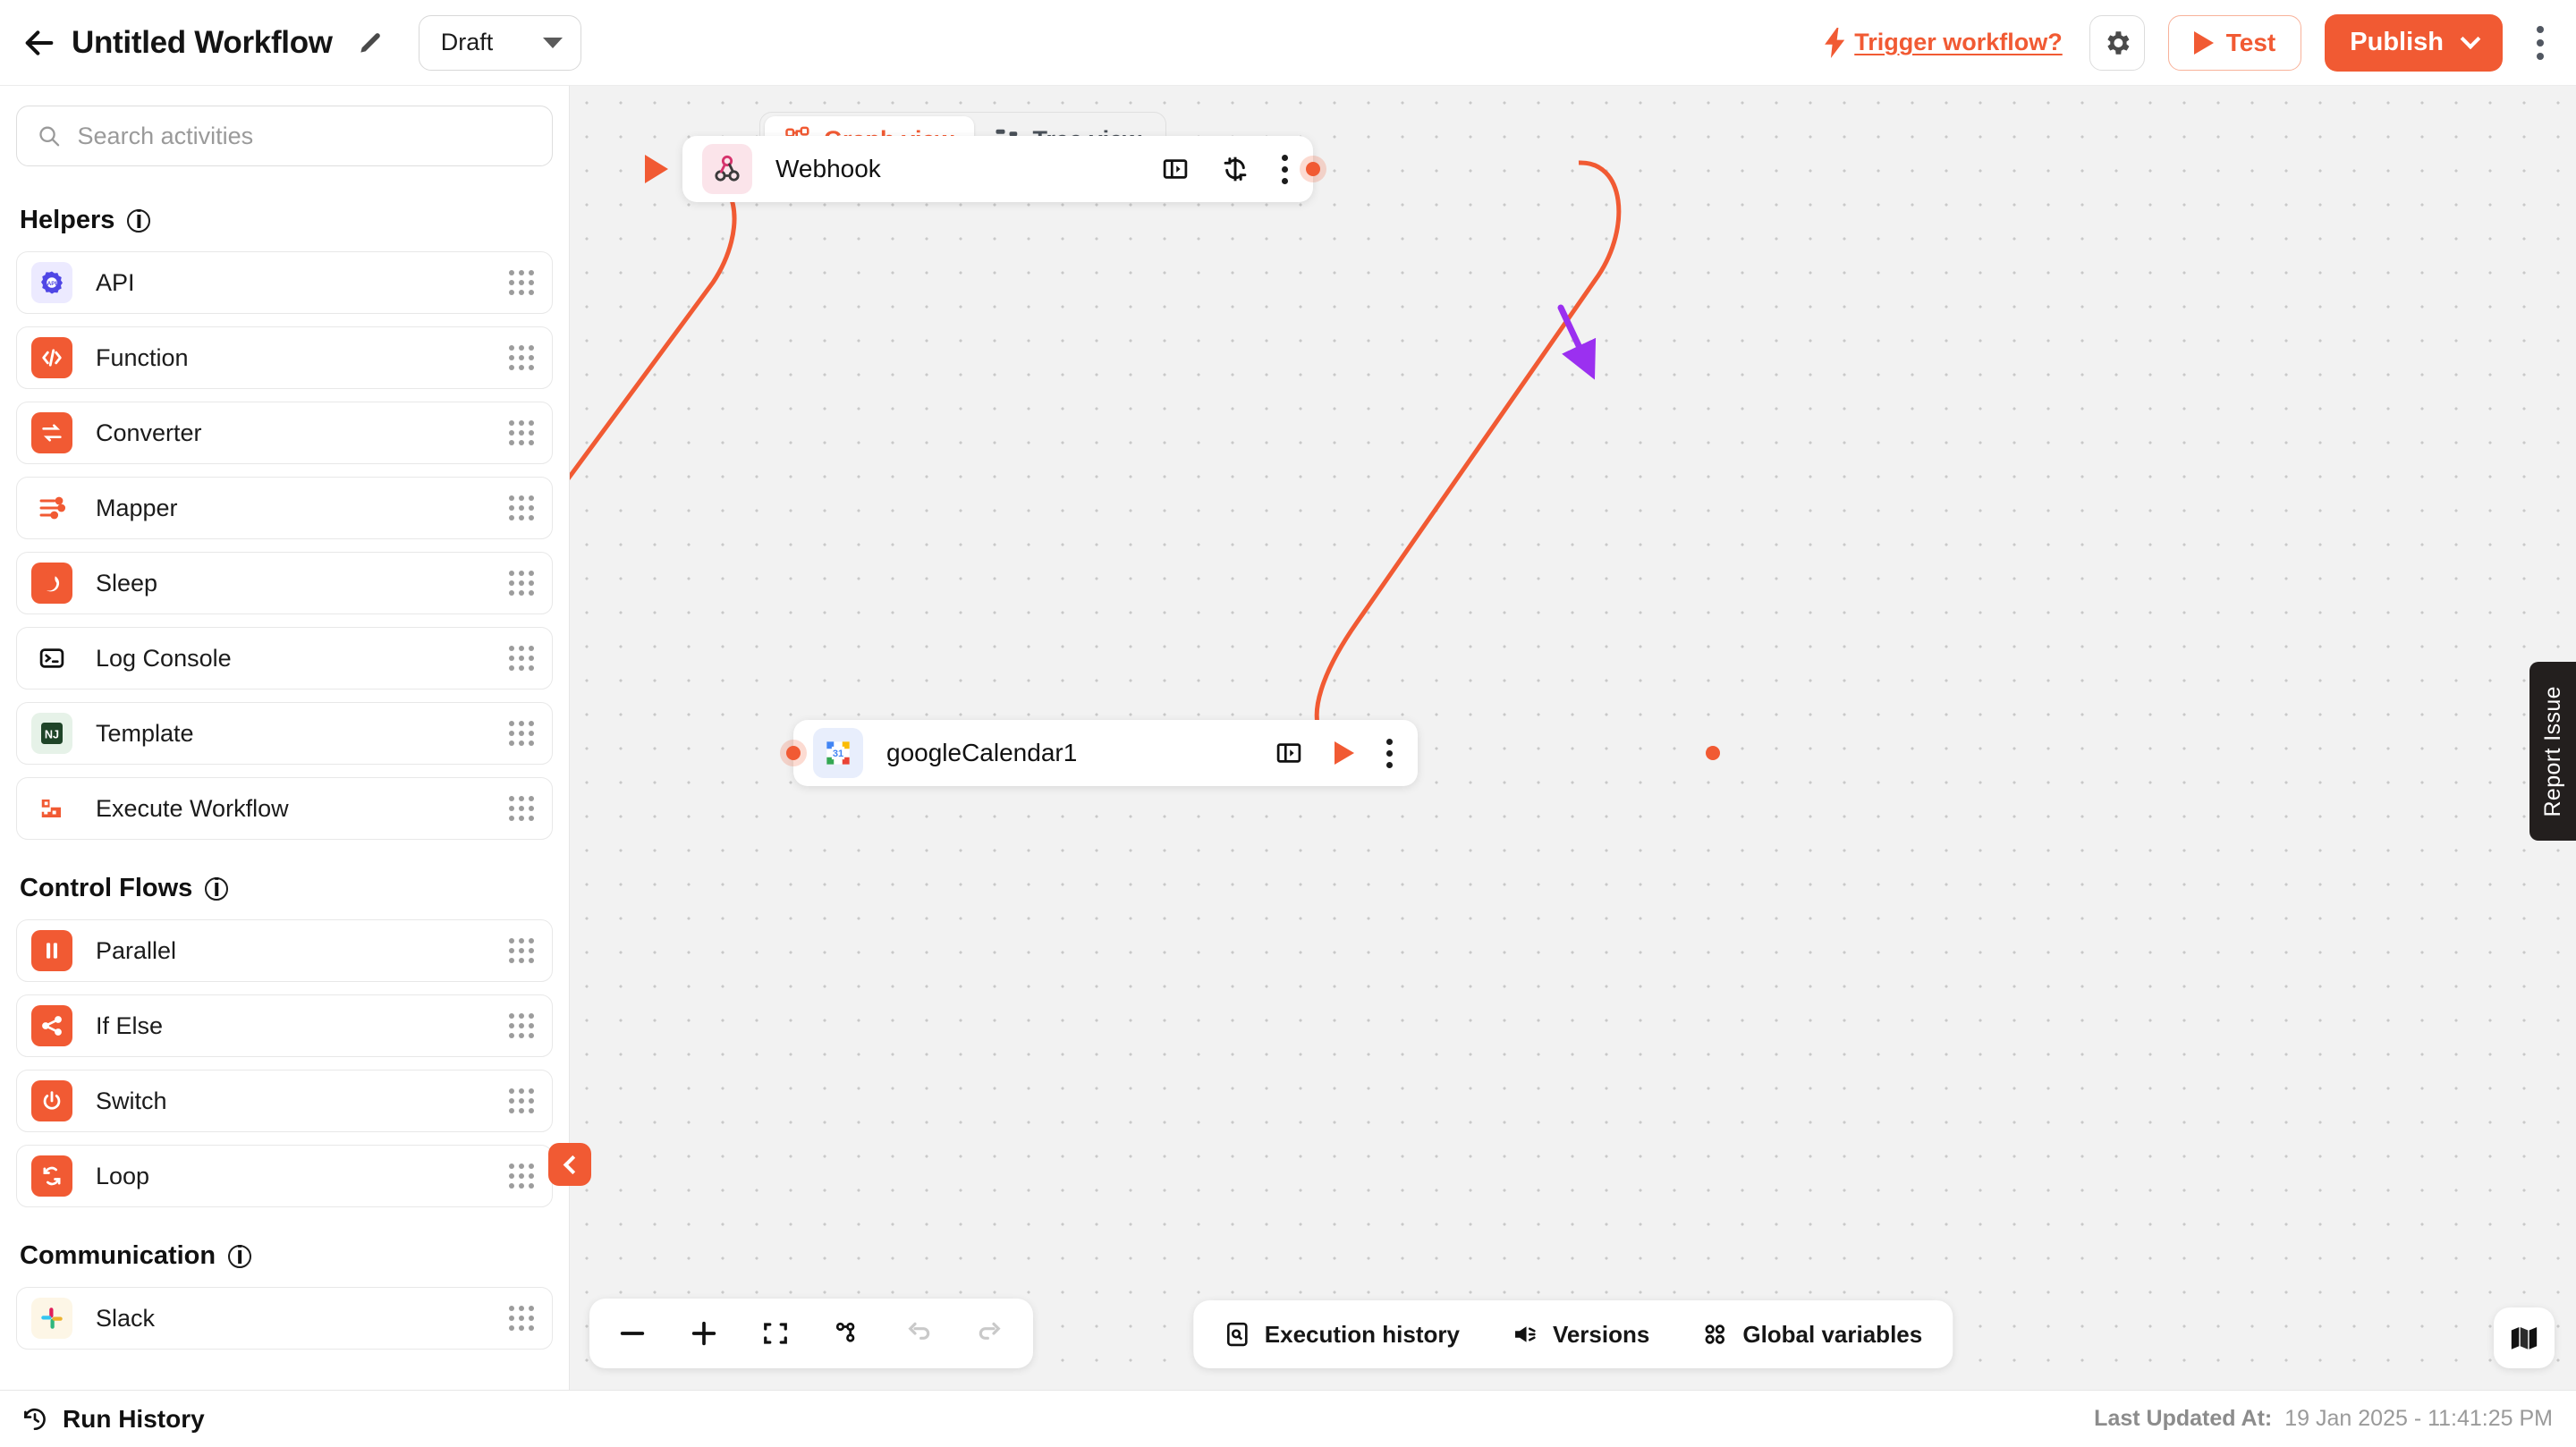  I want to click on activity-item-label: Slack, so click(126, 1318).